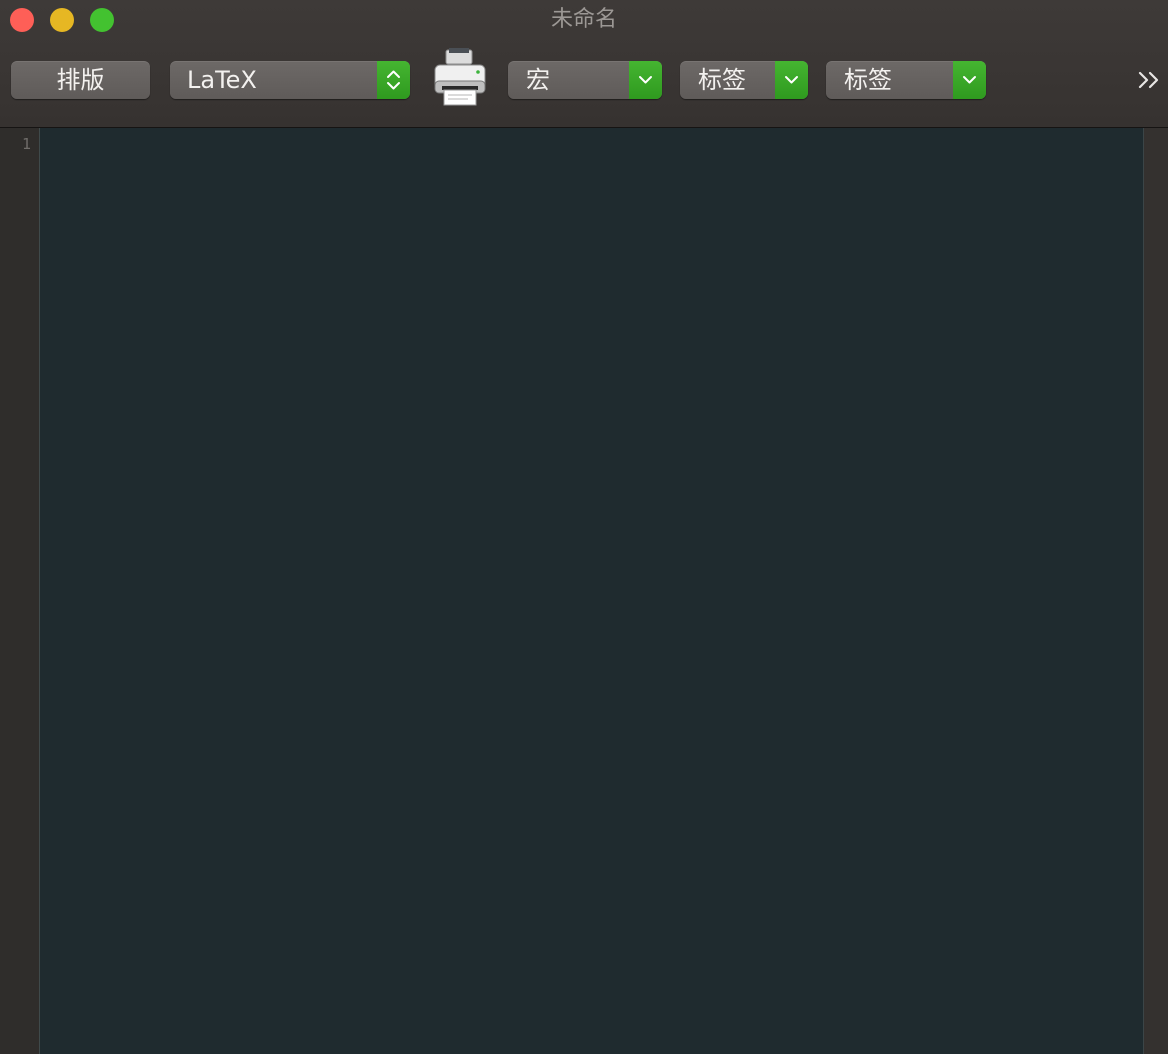 Image resolution: width=1168 pixels, height=1054 pixels. Describe the element at coordinates (538, 80) in the screenshot. I see `macros-popup-value: 宏` at that location.